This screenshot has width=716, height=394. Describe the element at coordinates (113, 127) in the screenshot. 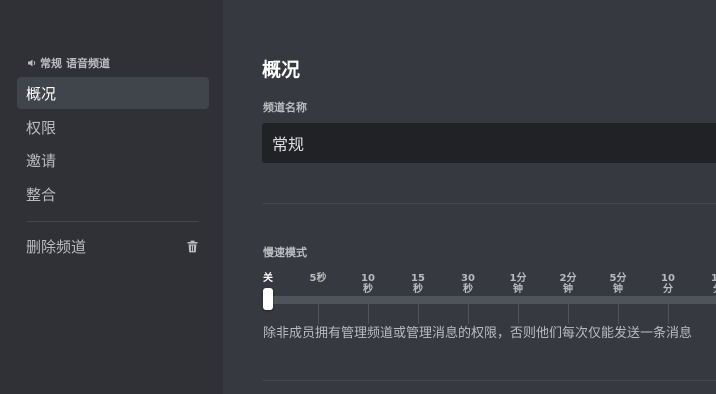

I see `sidebar-item-permissions: 权限` at that location.